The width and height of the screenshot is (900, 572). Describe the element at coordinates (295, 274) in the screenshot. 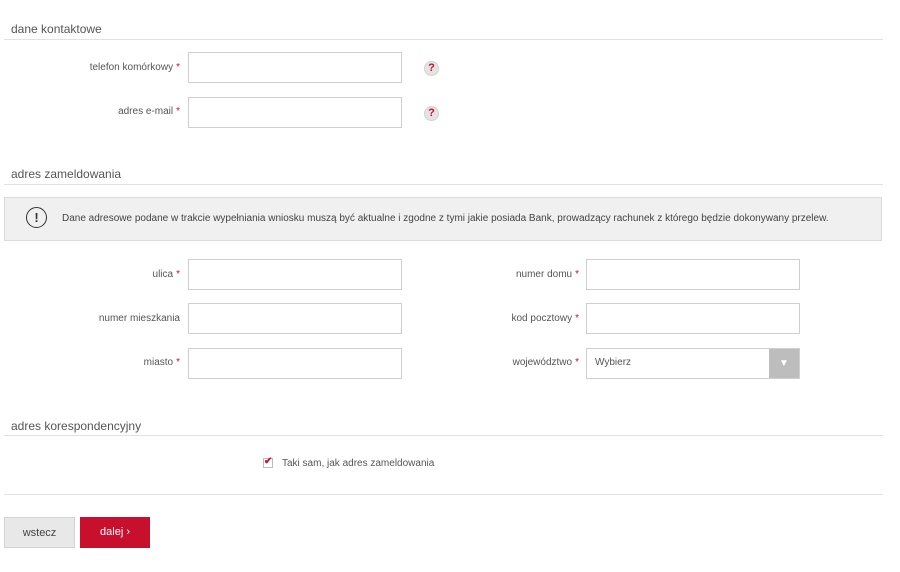

I see `street-input` at that location.